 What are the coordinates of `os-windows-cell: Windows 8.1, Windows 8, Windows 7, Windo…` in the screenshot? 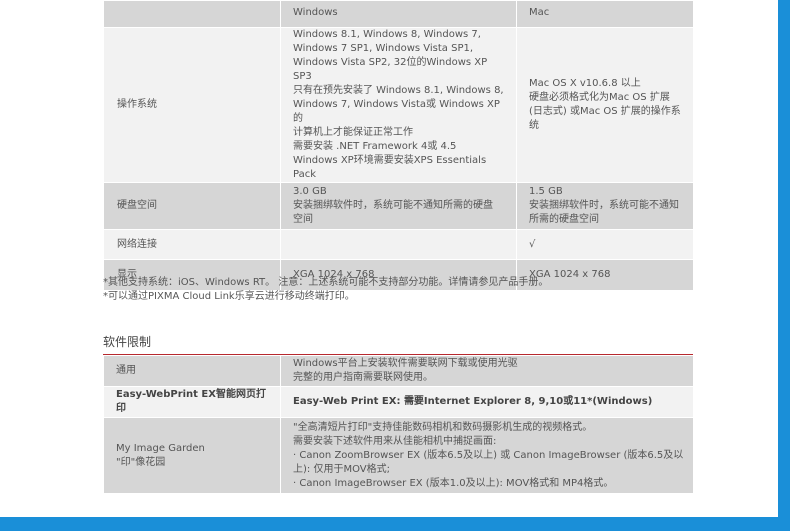 It's located at (398, 105).